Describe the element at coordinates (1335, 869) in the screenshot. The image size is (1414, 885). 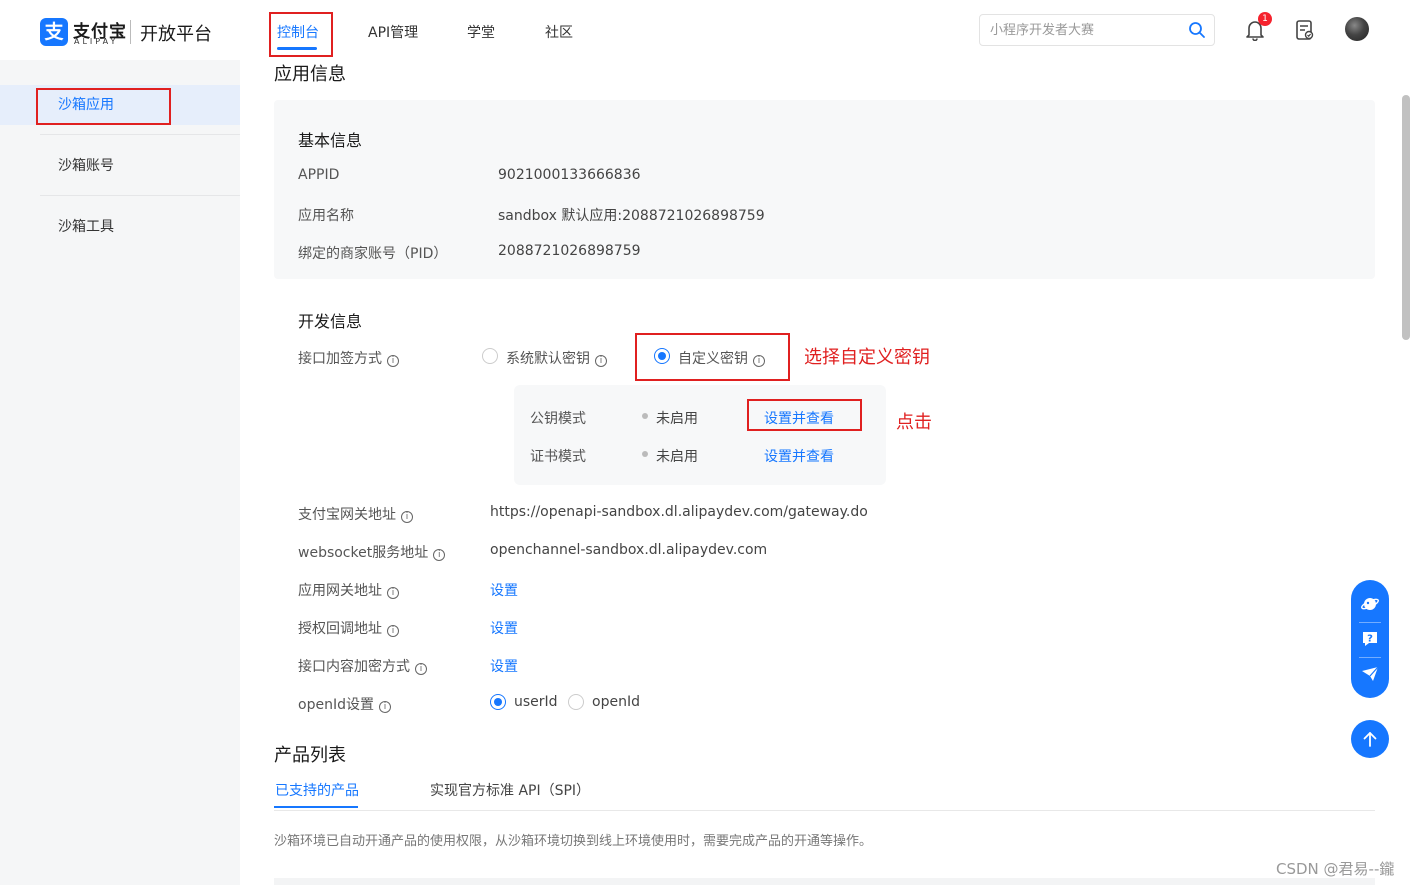
I see `csdn-watermark: CSDN @君易--鑨` at that location.